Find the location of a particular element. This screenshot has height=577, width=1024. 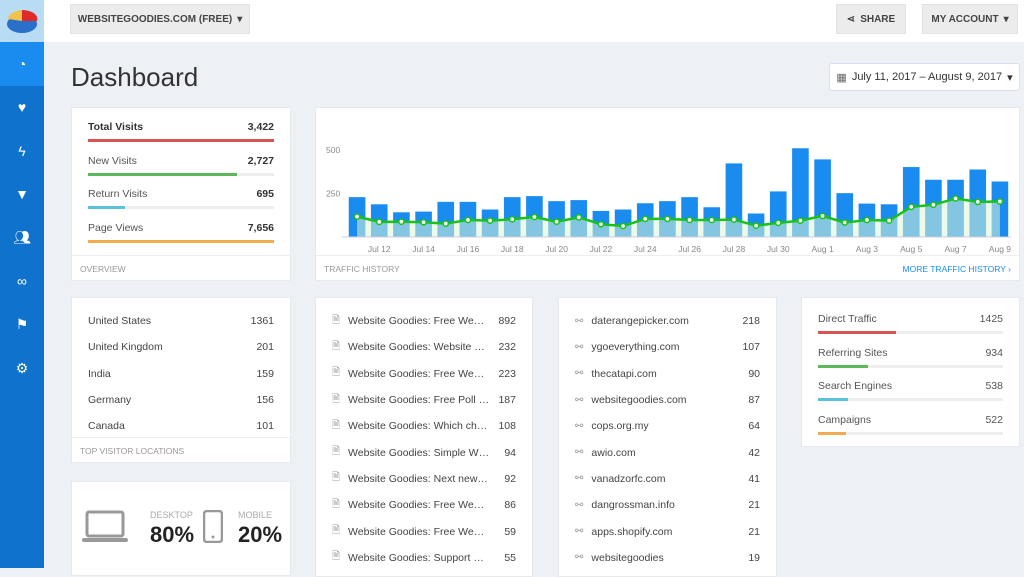

list-item-value: 107 is located at coordinates (751, 347).